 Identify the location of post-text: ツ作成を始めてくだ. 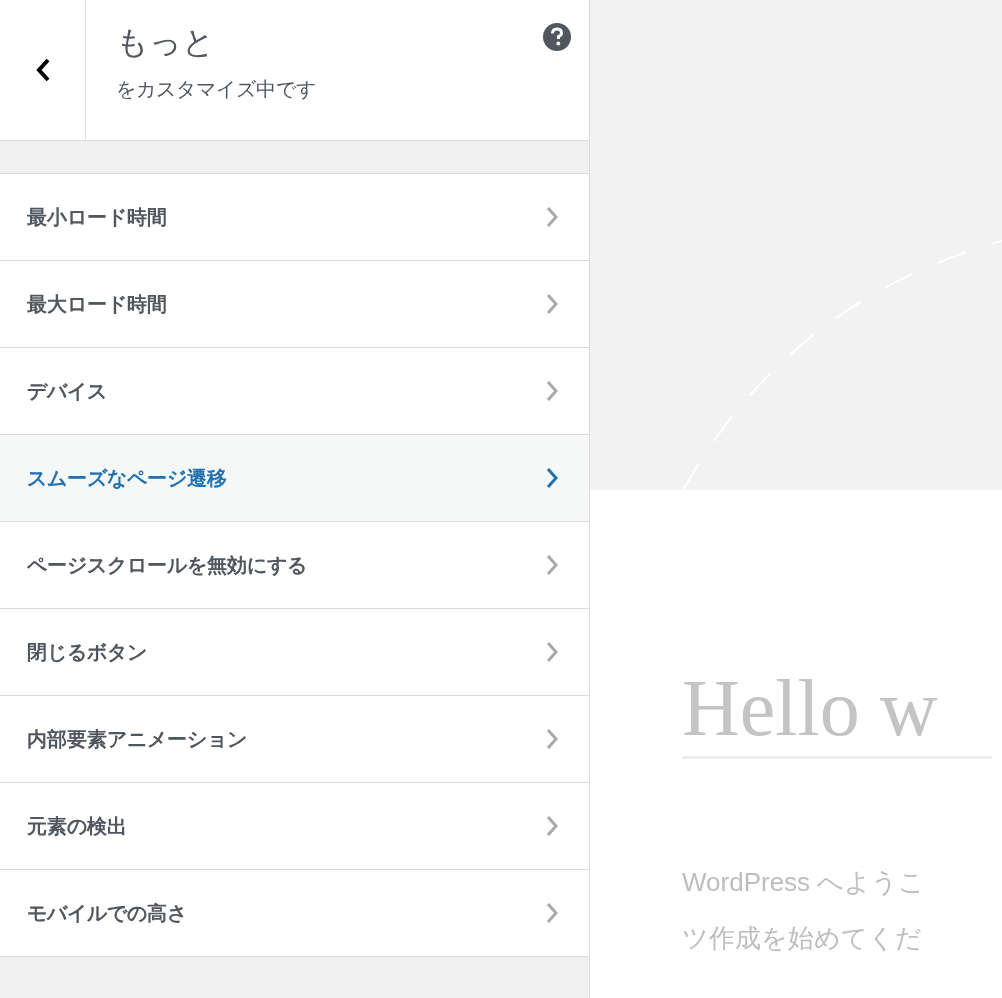
(802, 938).